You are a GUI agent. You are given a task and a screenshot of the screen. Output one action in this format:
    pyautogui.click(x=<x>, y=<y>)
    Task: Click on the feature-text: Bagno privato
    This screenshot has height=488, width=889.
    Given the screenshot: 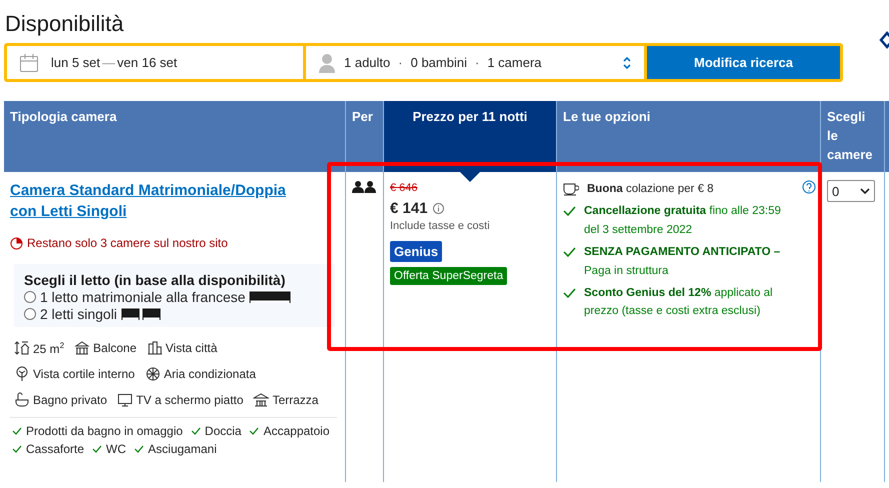 What is the action you would take?
    pyautogui.click(x=70, y=400)
    